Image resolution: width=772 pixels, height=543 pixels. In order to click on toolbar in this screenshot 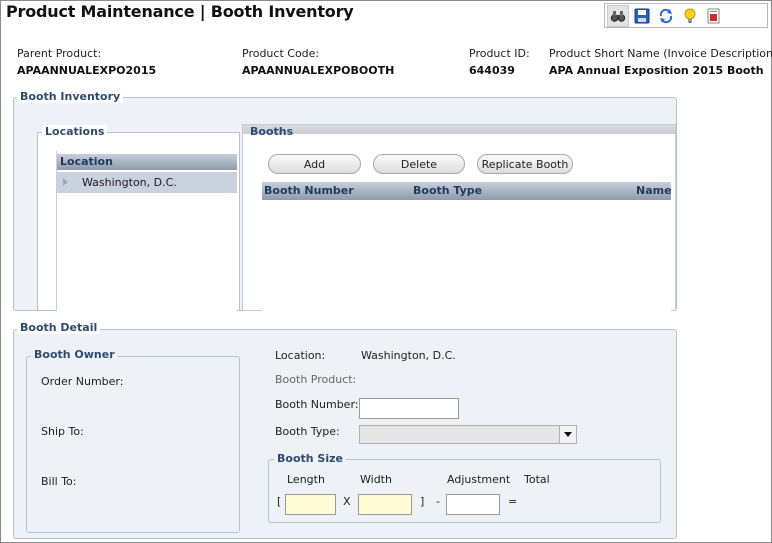, I will do `click(686, 15)`.